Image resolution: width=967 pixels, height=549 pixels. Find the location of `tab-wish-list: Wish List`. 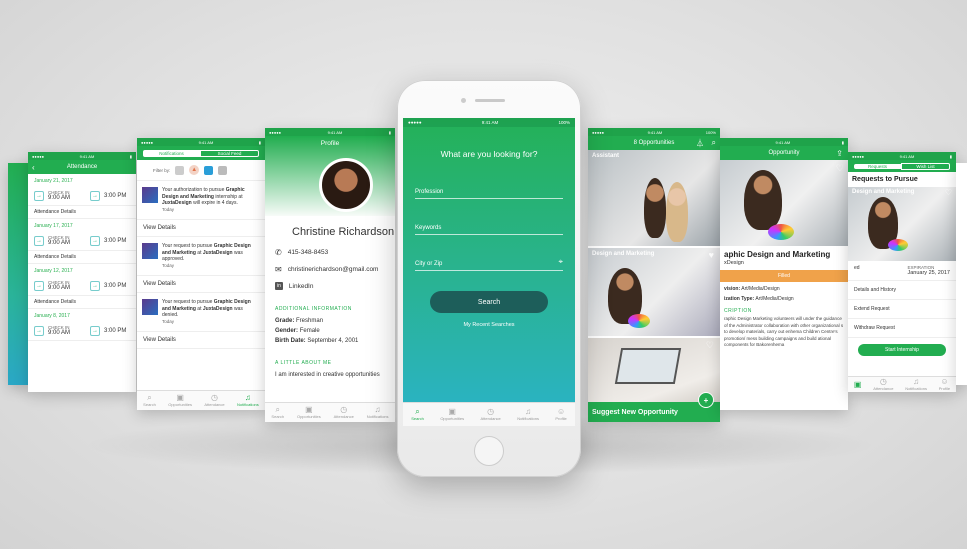

tab-wish-list: Wish List is located at coordinates (925, 166).